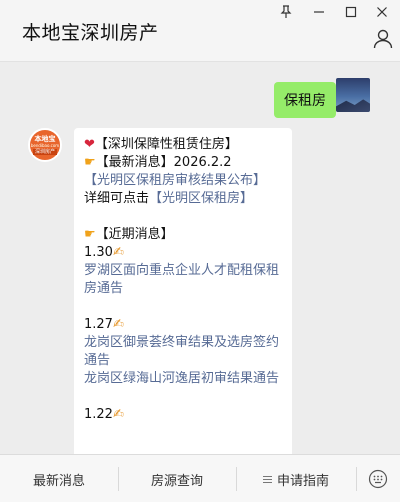 This screenshot has height=502, width=400. Describe the element at coordinates (183, 181) in the screenshot. I see `latest-news-link: 【光明区保租房审核结果公布】` at that location.